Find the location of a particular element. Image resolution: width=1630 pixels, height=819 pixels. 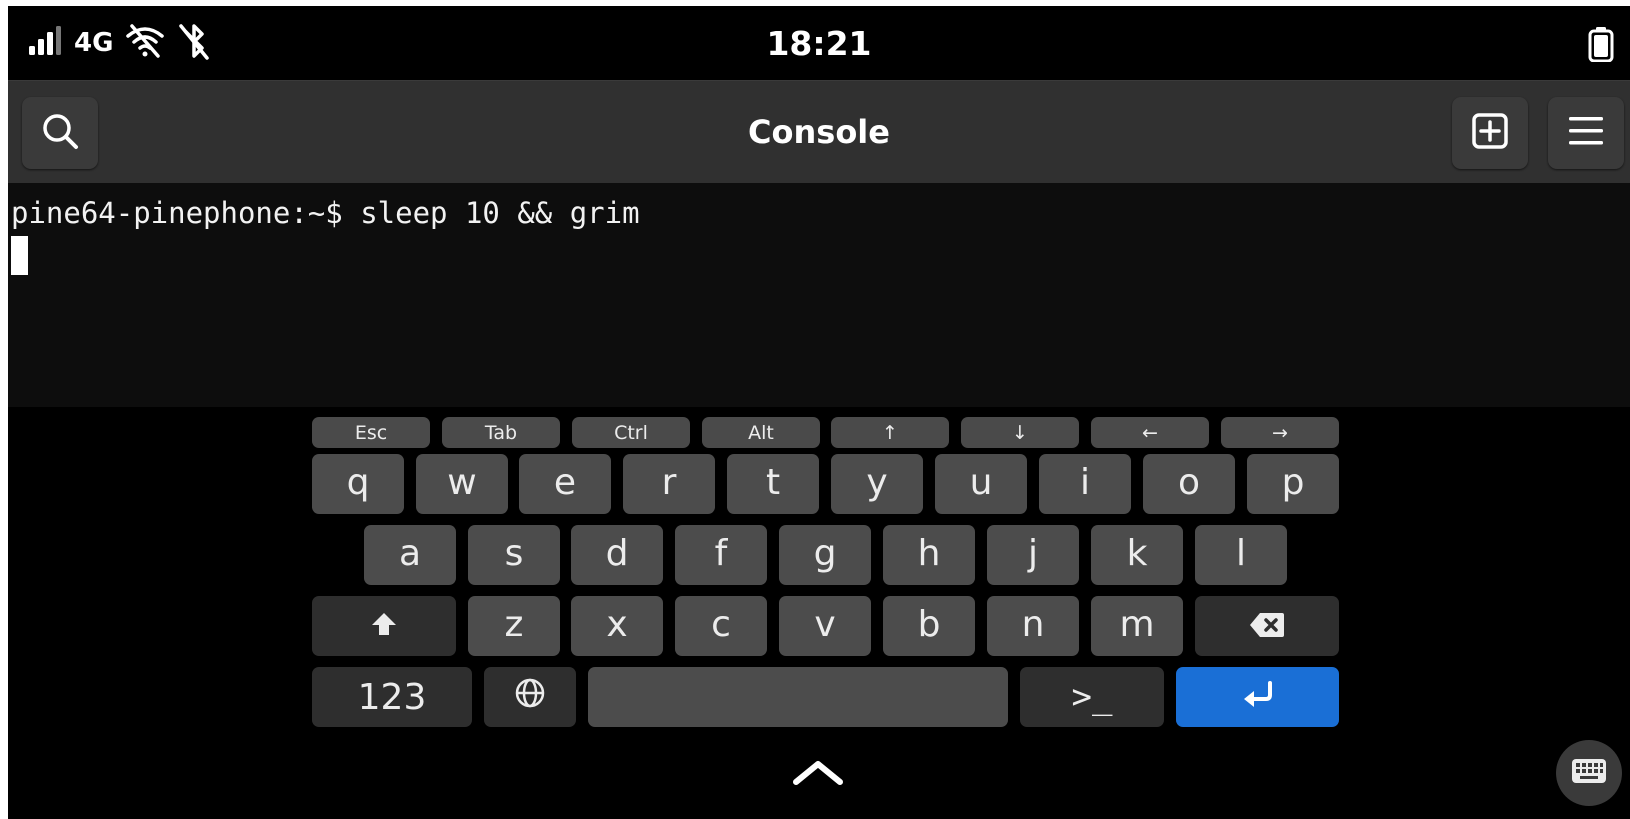

key-tab: Tab is located at coordinates (501, 432).